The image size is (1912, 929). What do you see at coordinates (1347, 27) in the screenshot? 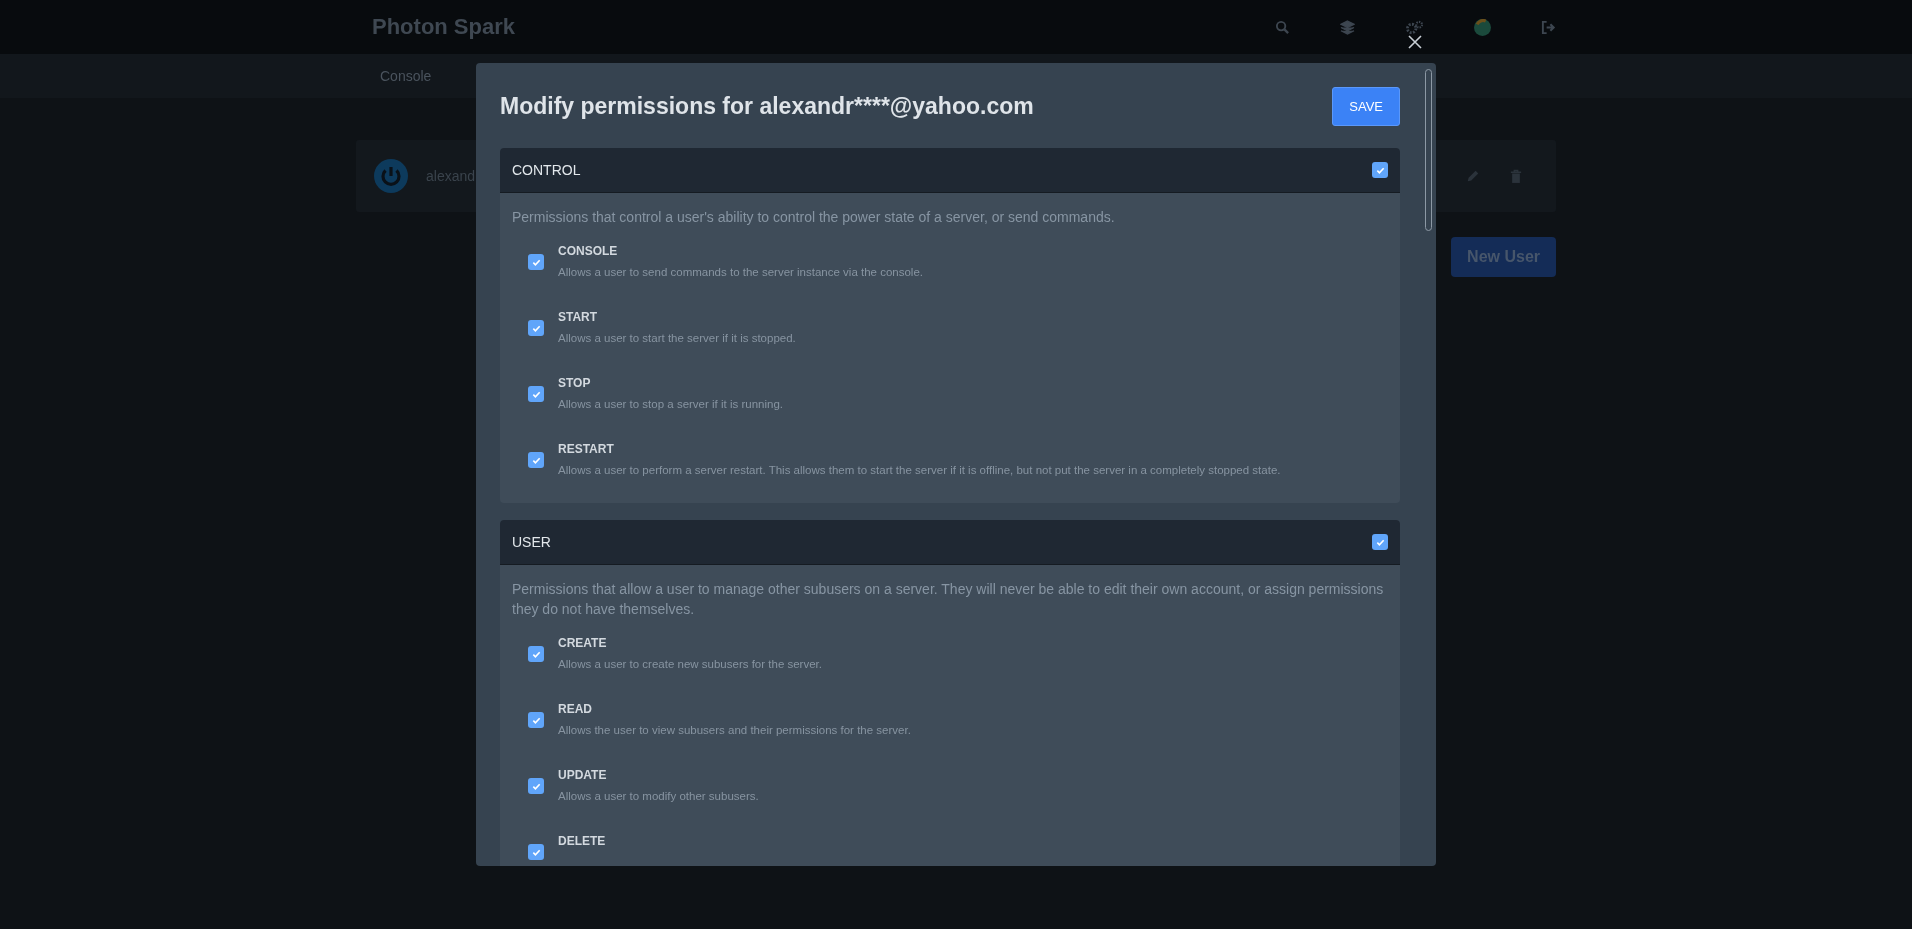
I see `layers-icon` at bounding box center [1347, 27].